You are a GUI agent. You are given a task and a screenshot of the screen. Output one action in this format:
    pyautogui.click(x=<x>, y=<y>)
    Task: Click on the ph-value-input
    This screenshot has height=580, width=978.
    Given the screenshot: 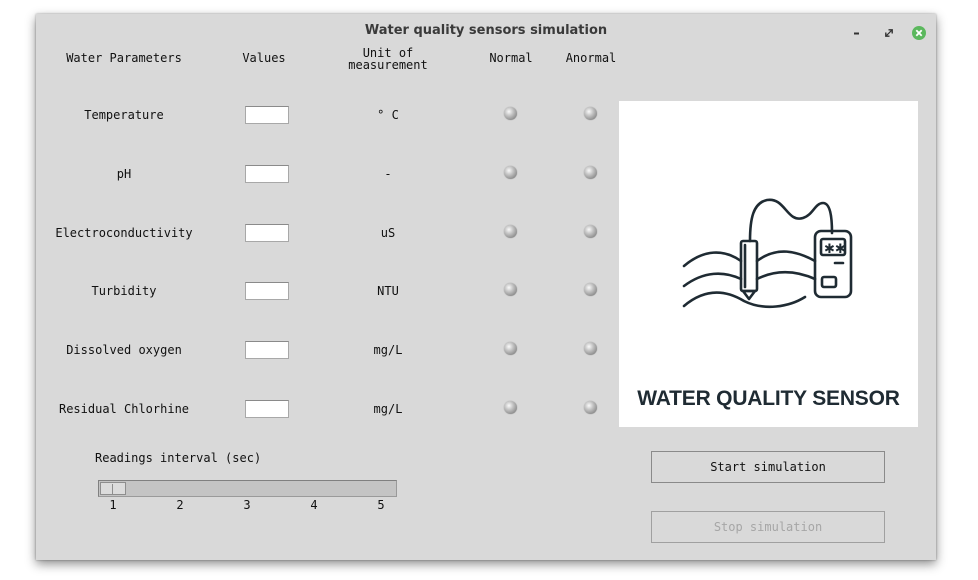 What is the action you would take?
    pyautogui.click(x=267, y=174)
    